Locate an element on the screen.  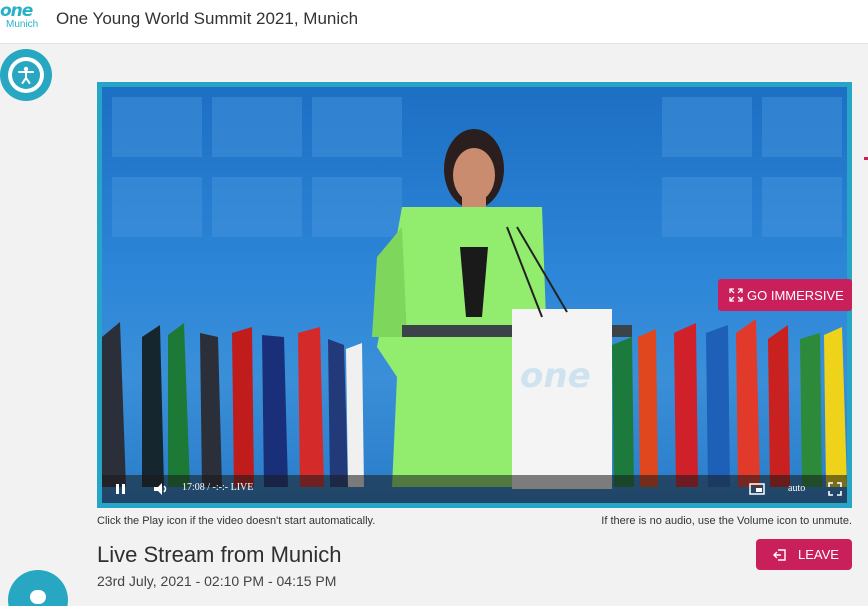
accessibility-ring is located at coordinates (26, 75).